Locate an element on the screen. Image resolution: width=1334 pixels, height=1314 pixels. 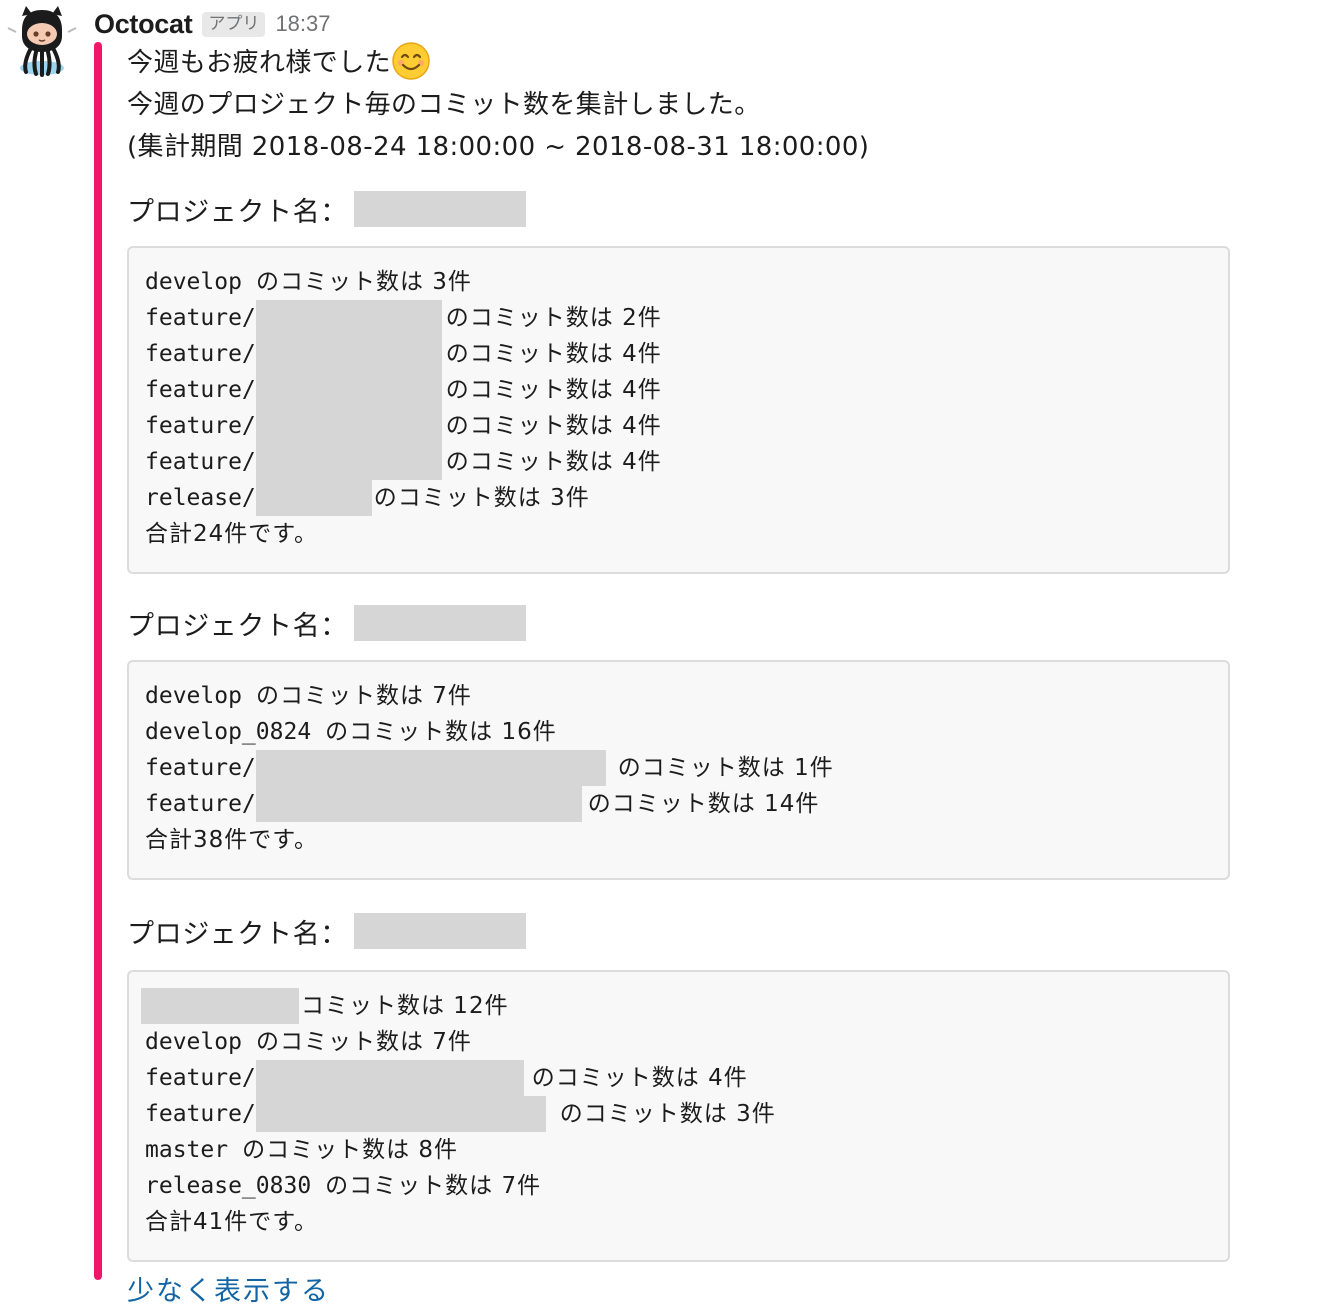
sender-name: Octocat is located at coordinates (143, 24).